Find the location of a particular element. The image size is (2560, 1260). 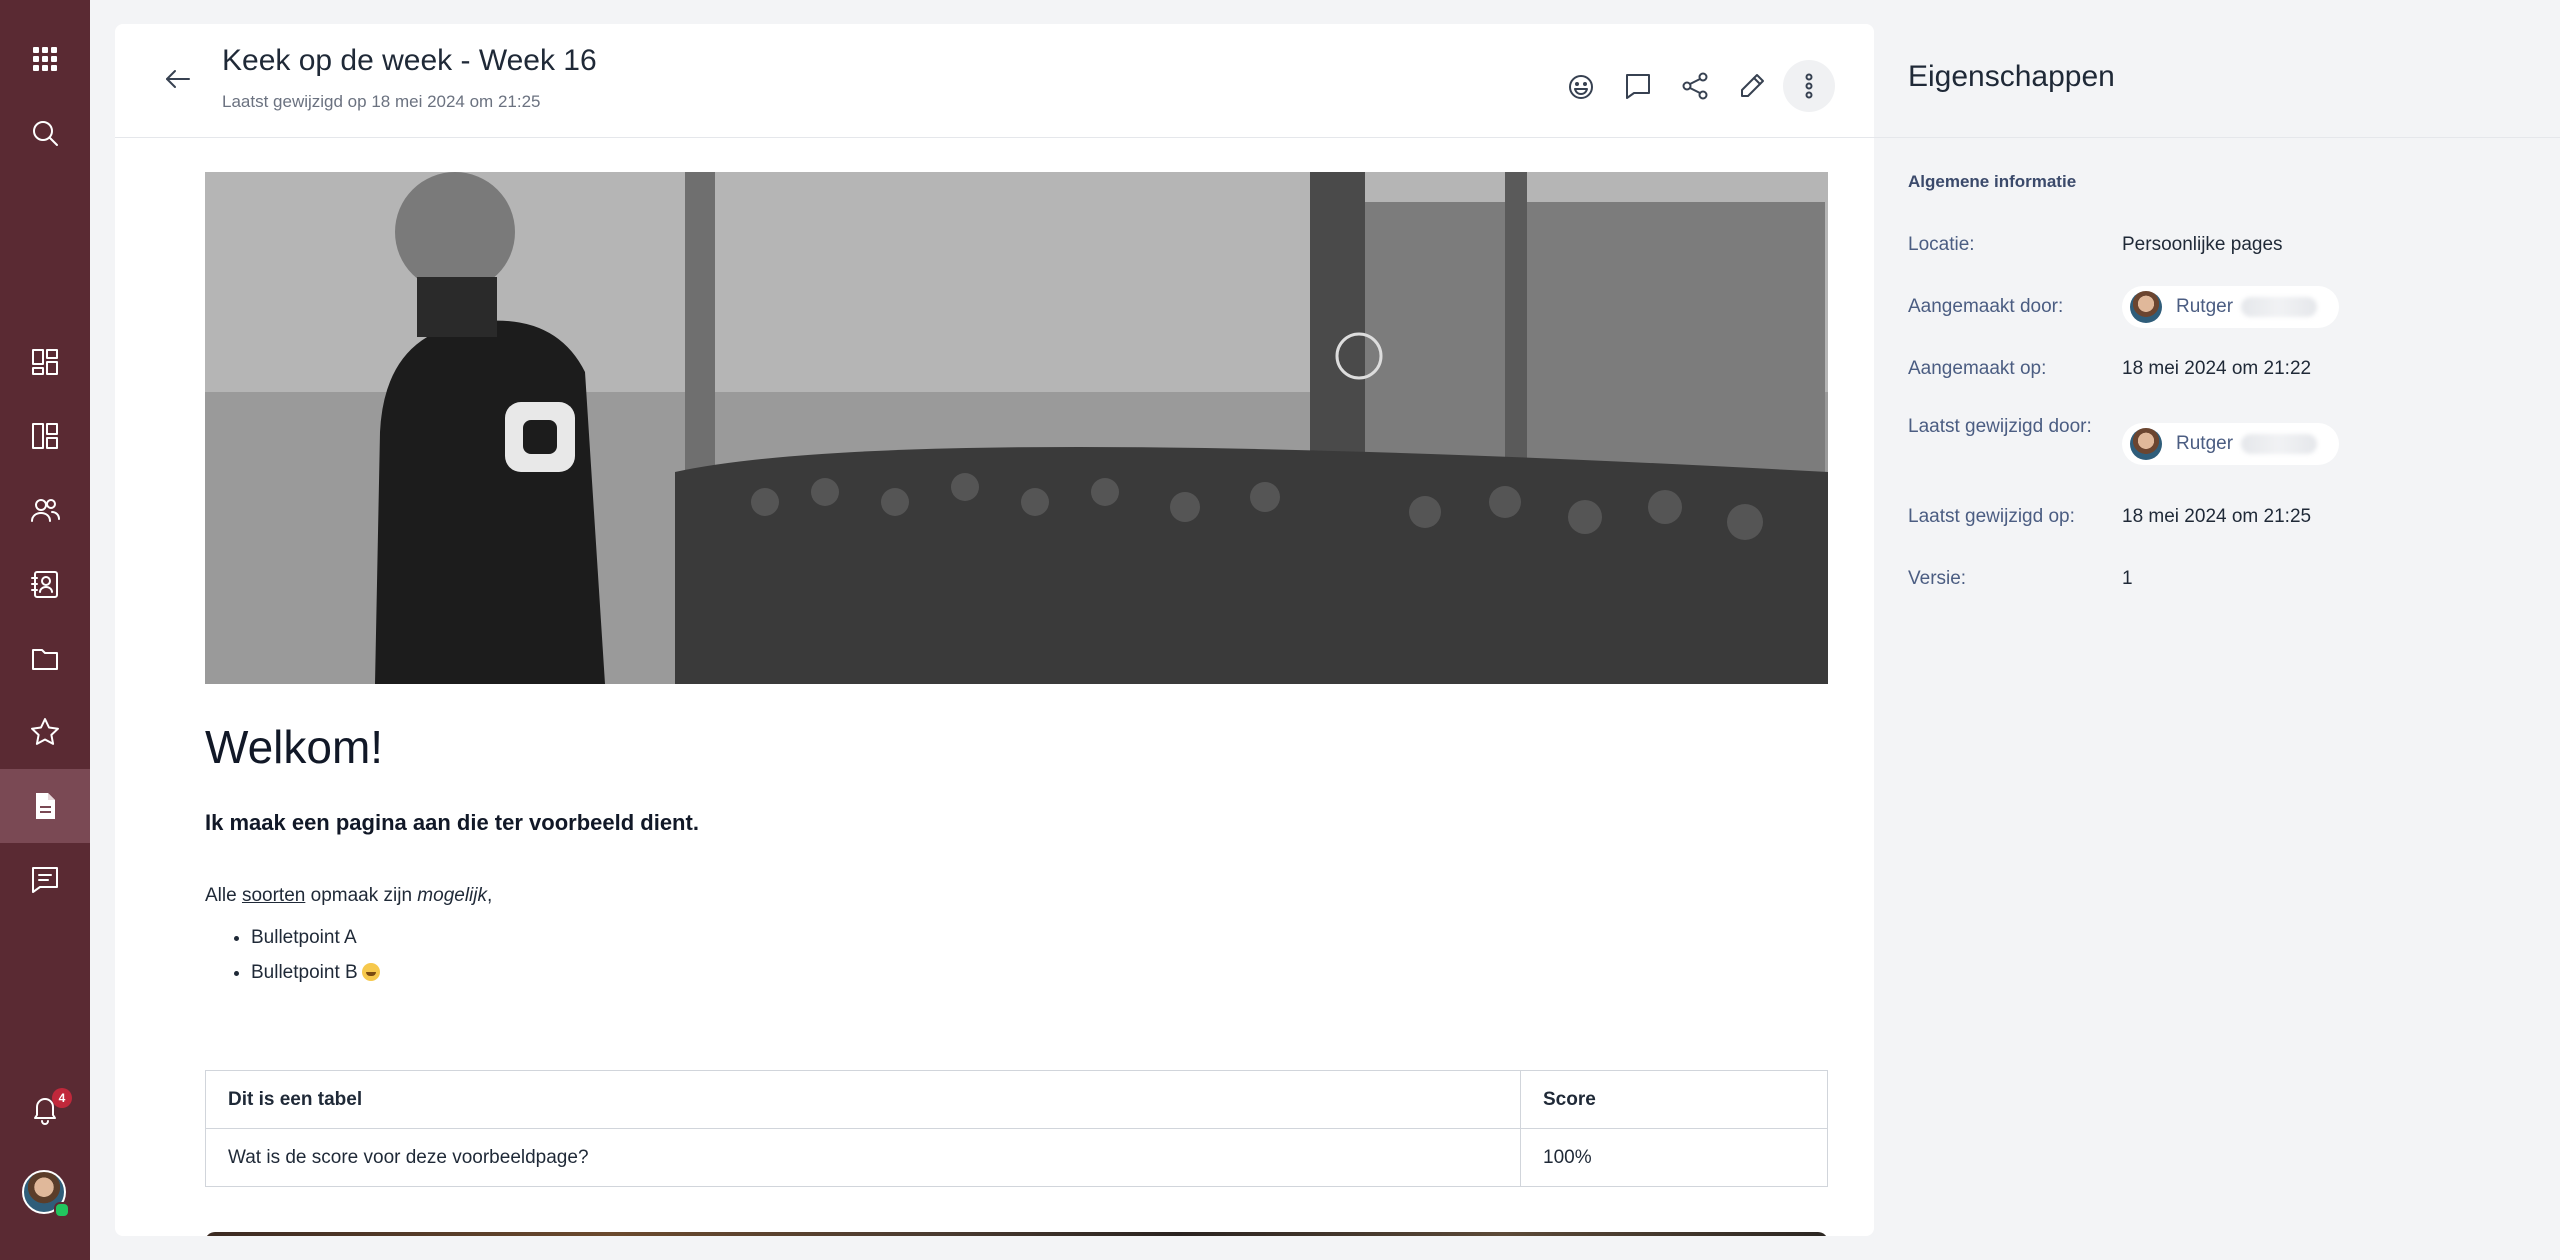

grinning-emoji-icon is located at coordinates (370, 972).